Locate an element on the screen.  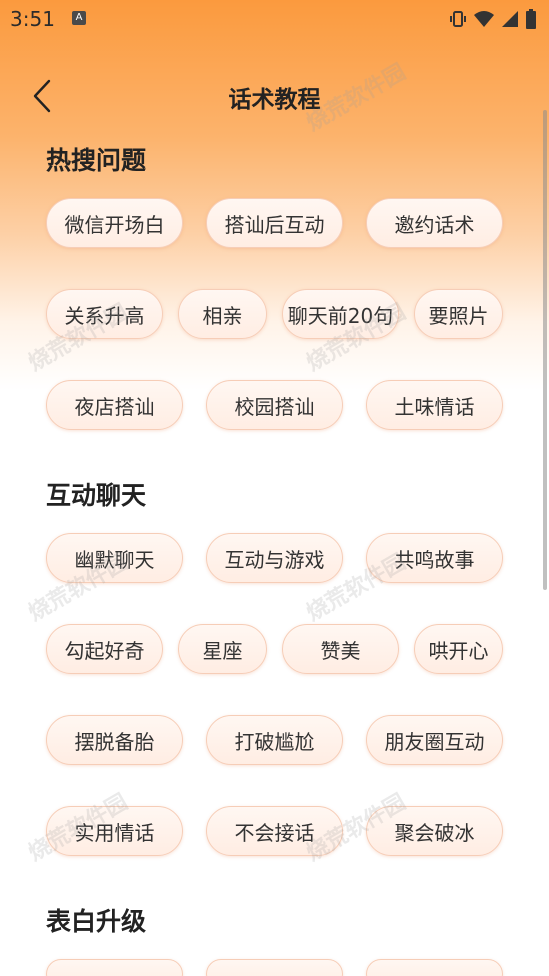
topic-chip: 幽默聊天 is located at coordinates (114, 558).